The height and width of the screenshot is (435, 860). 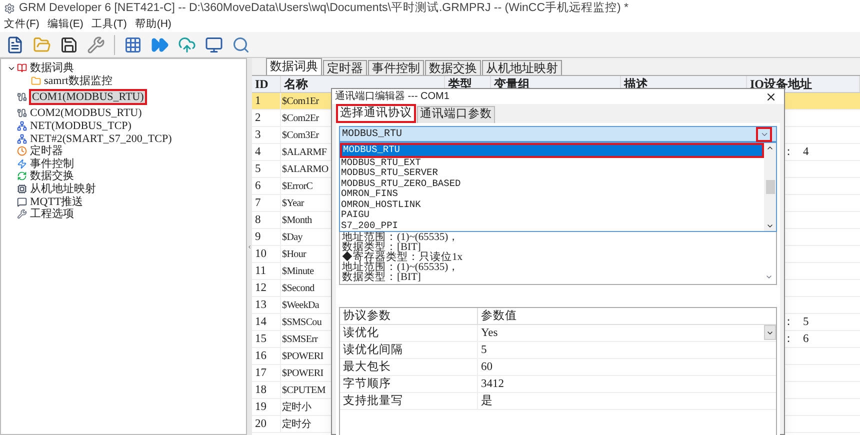 I want to click on column-header: ID, so click(x=266, y=84).